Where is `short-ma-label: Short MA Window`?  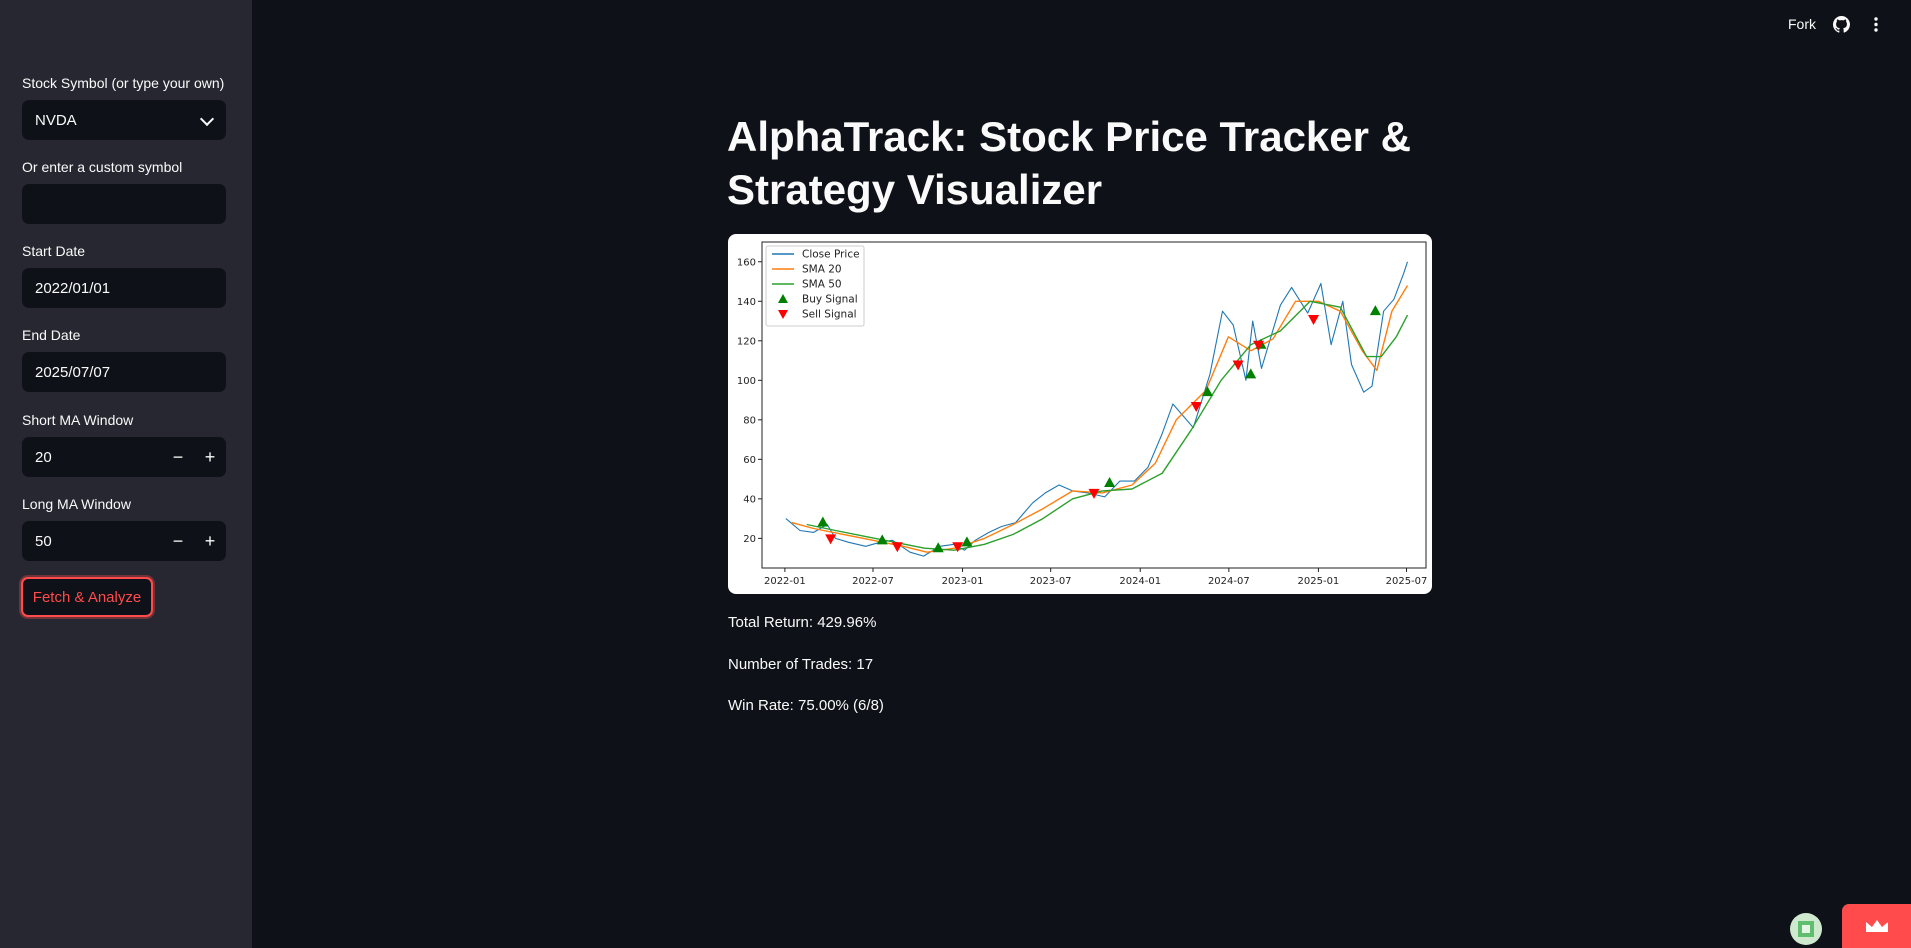 short-ma-label: Short MA Window is located at coordinates (78, 420).